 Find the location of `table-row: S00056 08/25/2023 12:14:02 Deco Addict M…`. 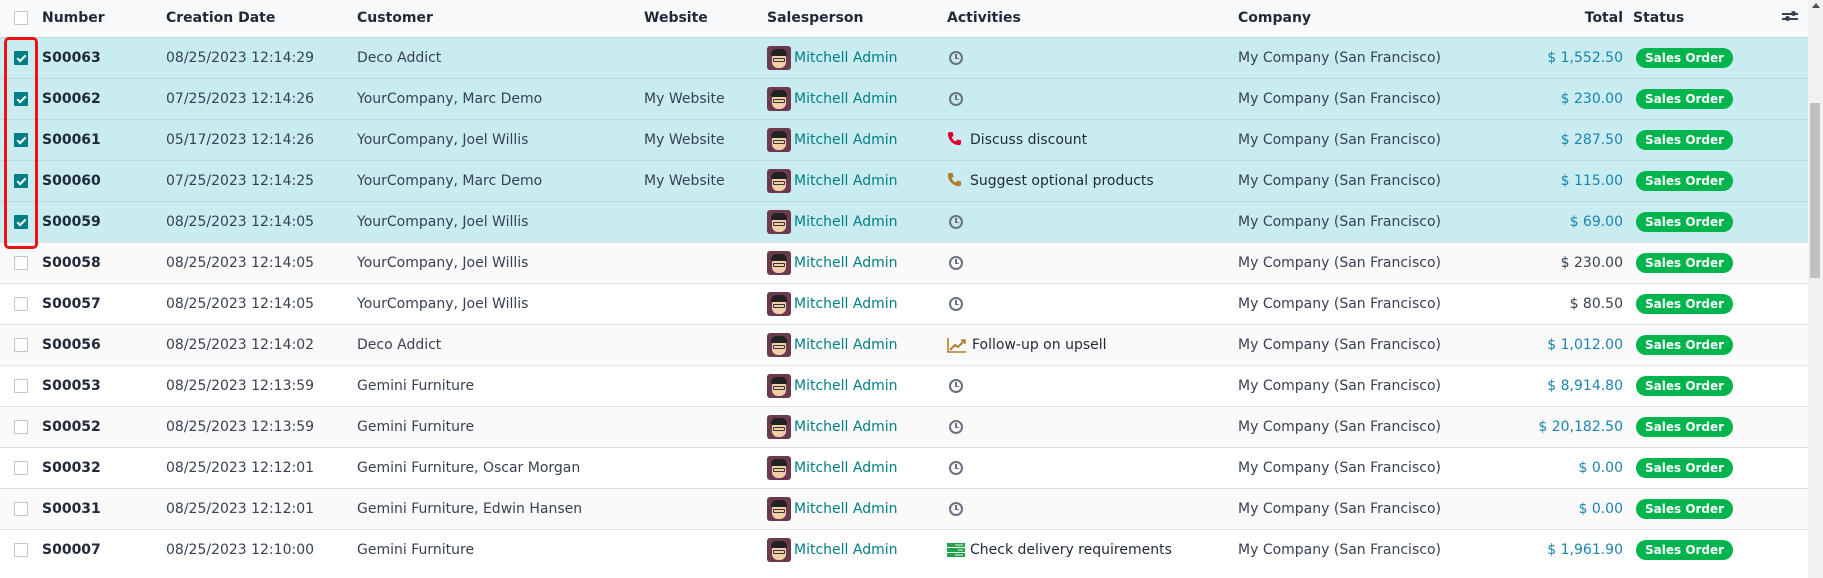

table-row: S00056 08/25/2023 12:14:02 Deco Addict M… is located at coordinates (904, 344).